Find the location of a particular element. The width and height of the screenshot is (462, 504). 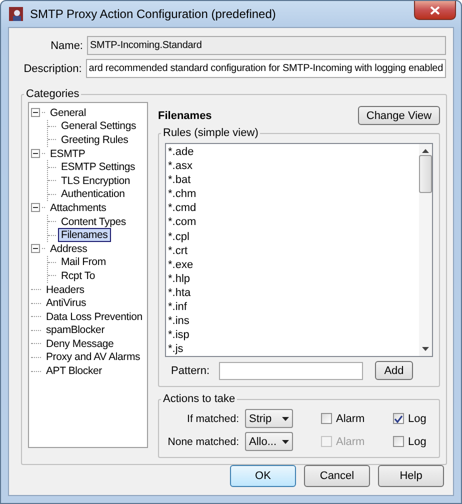

app-icon is located at coordinates (16, 14).